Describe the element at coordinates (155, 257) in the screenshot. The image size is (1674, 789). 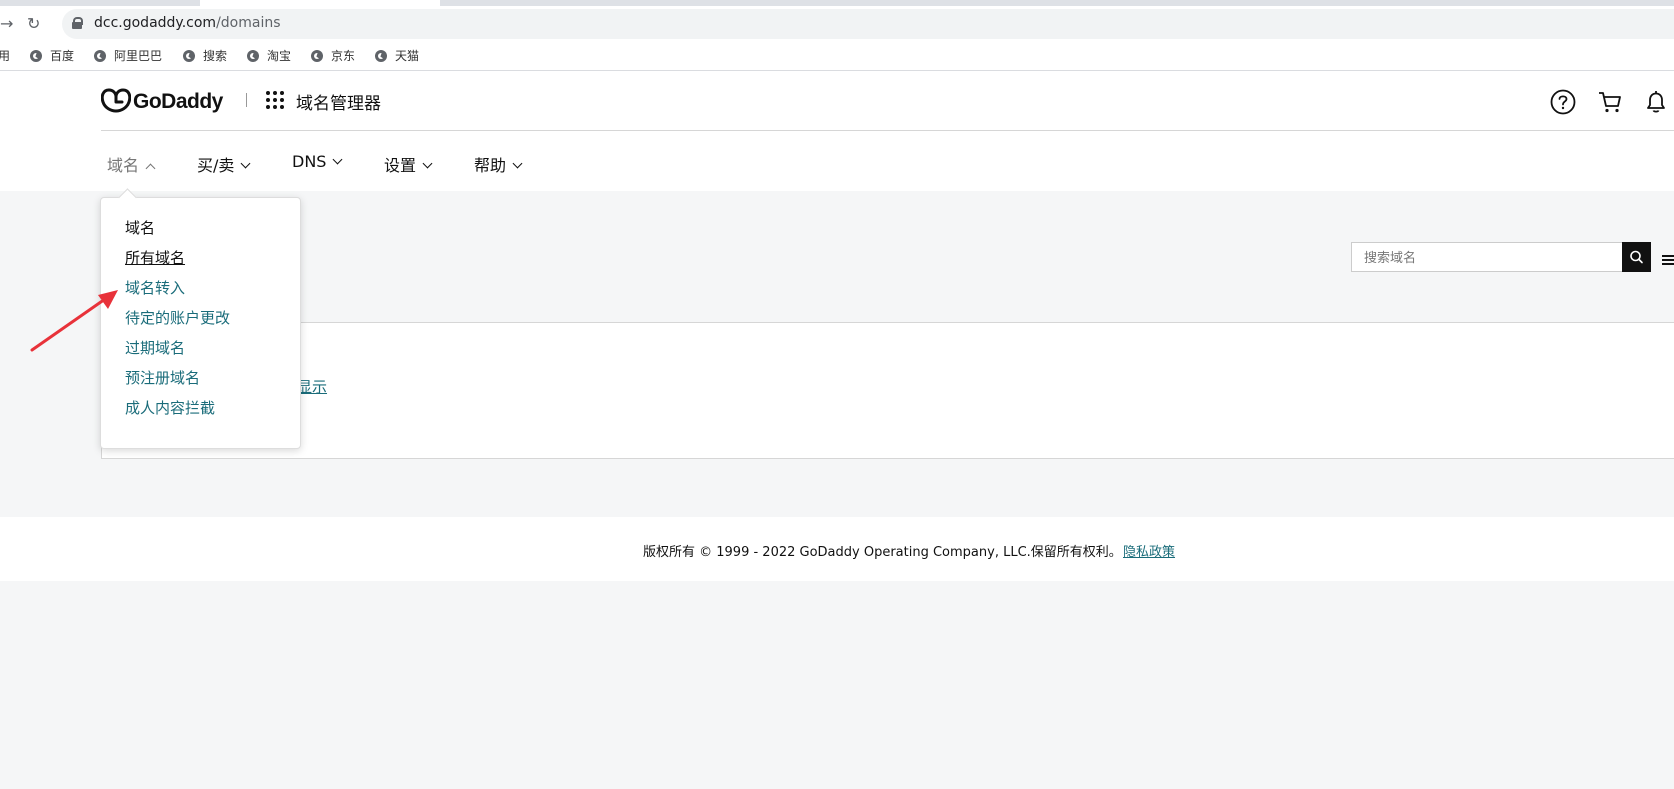
I see `menu-item-all-domains: 所有域名` at that location.